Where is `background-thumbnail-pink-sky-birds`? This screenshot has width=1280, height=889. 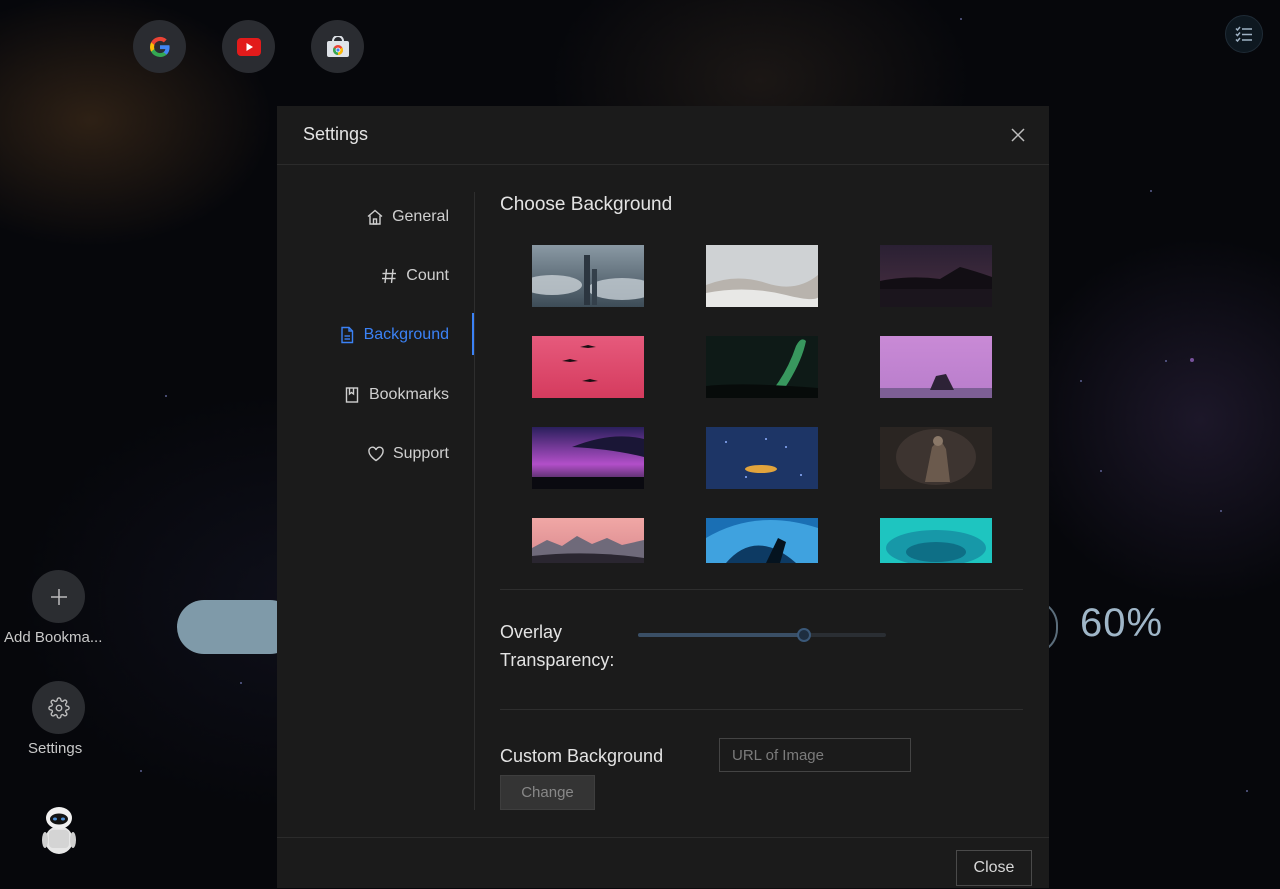 background-thumbnail-pink-sky-birds is located at coordinates (588, 367).